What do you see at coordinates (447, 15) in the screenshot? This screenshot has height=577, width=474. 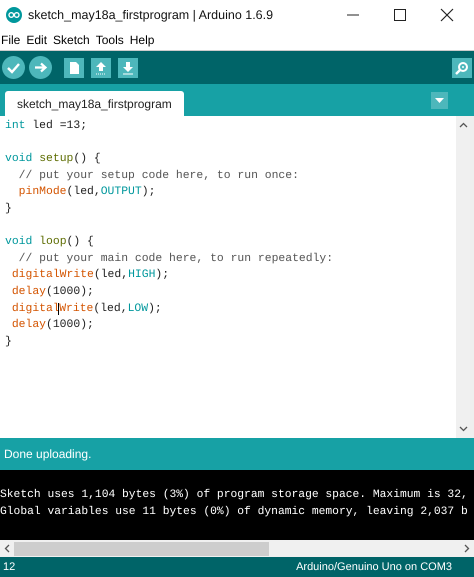 I see `close-icon` at bounding box center [447, 15].